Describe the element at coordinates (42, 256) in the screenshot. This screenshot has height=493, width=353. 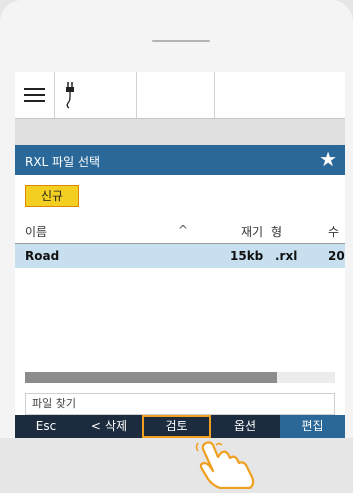
I see `file-name-cell: Road` at that location.